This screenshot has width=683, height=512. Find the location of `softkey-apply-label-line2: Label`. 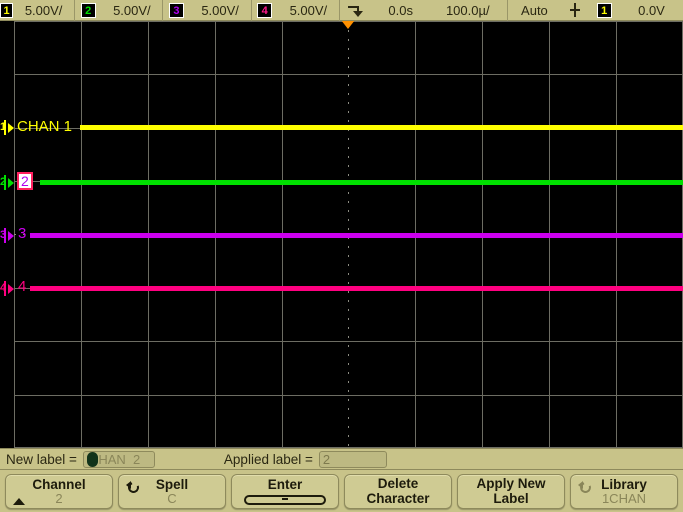

softkey-apply-label-line2: Label is located at coordinates (511, 498).